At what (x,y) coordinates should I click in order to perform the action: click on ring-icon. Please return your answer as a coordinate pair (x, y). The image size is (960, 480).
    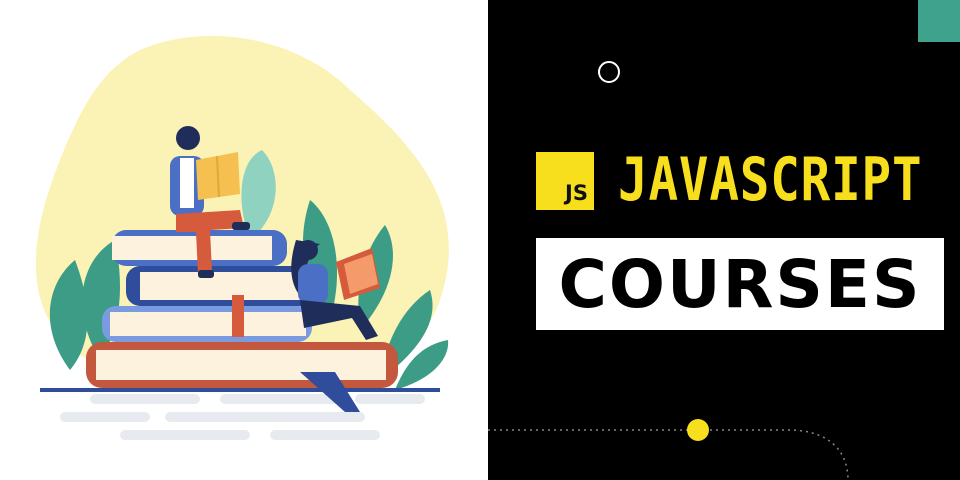
    Looking at the image, I should click on (609, 72).